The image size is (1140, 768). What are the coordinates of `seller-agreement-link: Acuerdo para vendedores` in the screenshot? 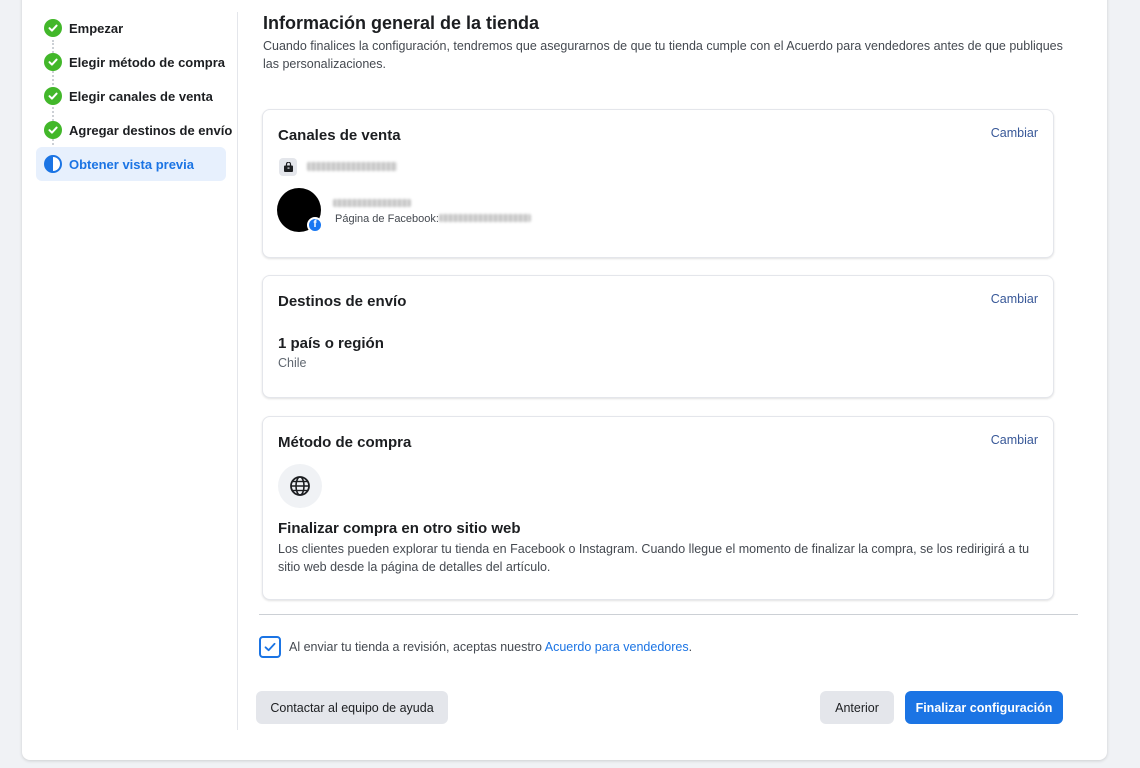 It's located at (617, 647).